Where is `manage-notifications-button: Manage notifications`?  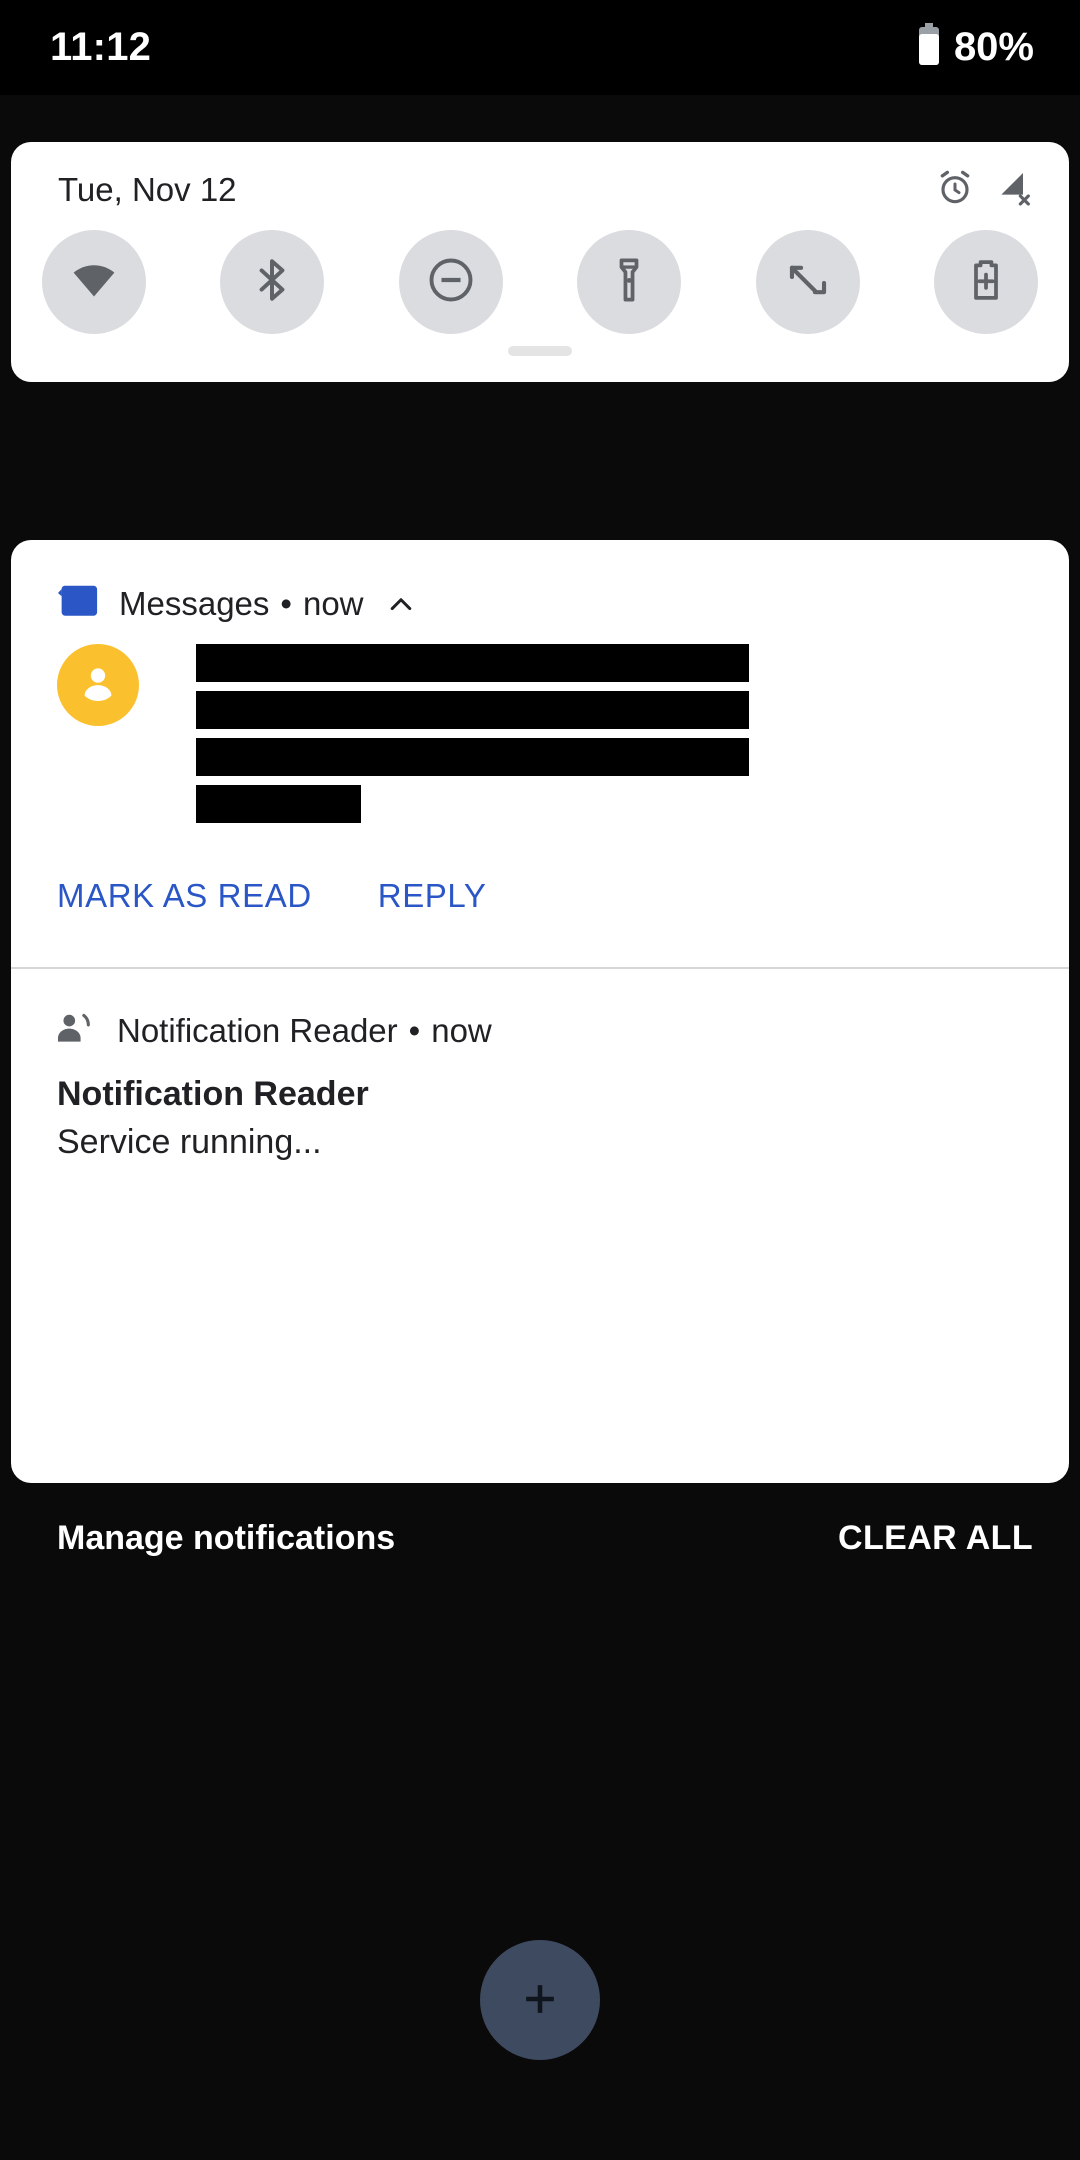
manage-notifications-button: Manage notifications is located at coordinates (226, 1538).